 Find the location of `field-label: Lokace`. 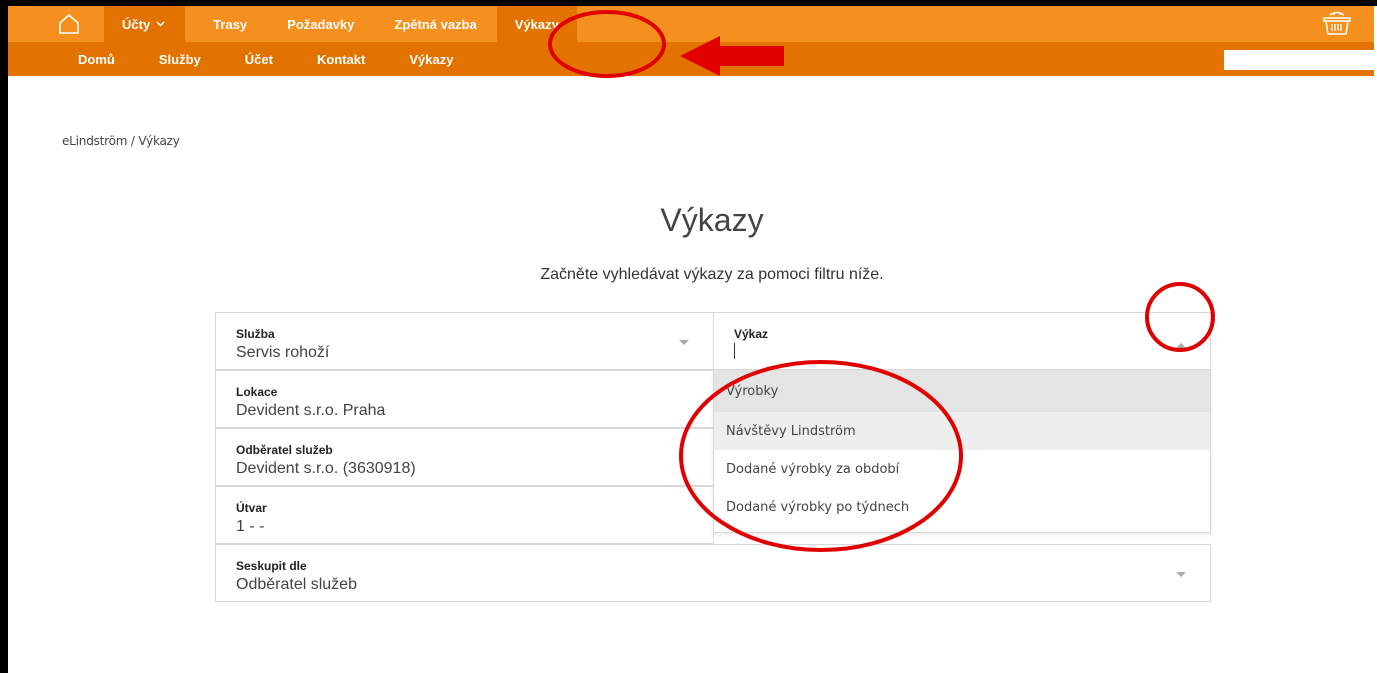

field-label: Lokace is located at coordinates (257, 392).